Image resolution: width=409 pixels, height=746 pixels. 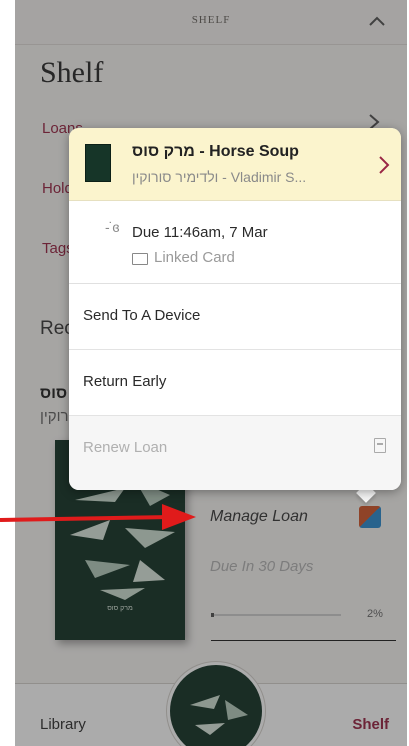 What do you see at coordinates (235, 383) in the screenshot?
I see `return-early-button: Return Early` at bounding box center [235, 383].